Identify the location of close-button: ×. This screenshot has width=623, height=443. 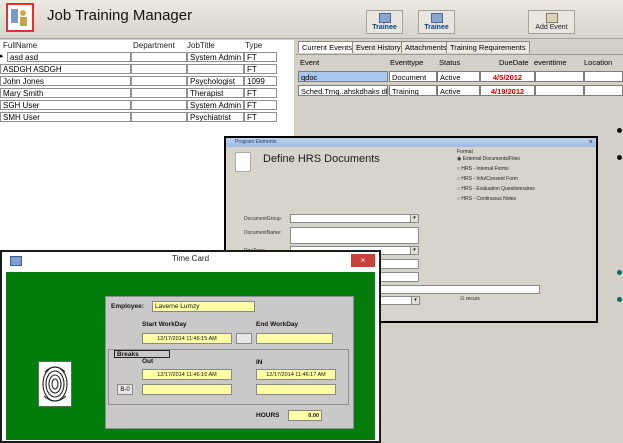
(363, 260).